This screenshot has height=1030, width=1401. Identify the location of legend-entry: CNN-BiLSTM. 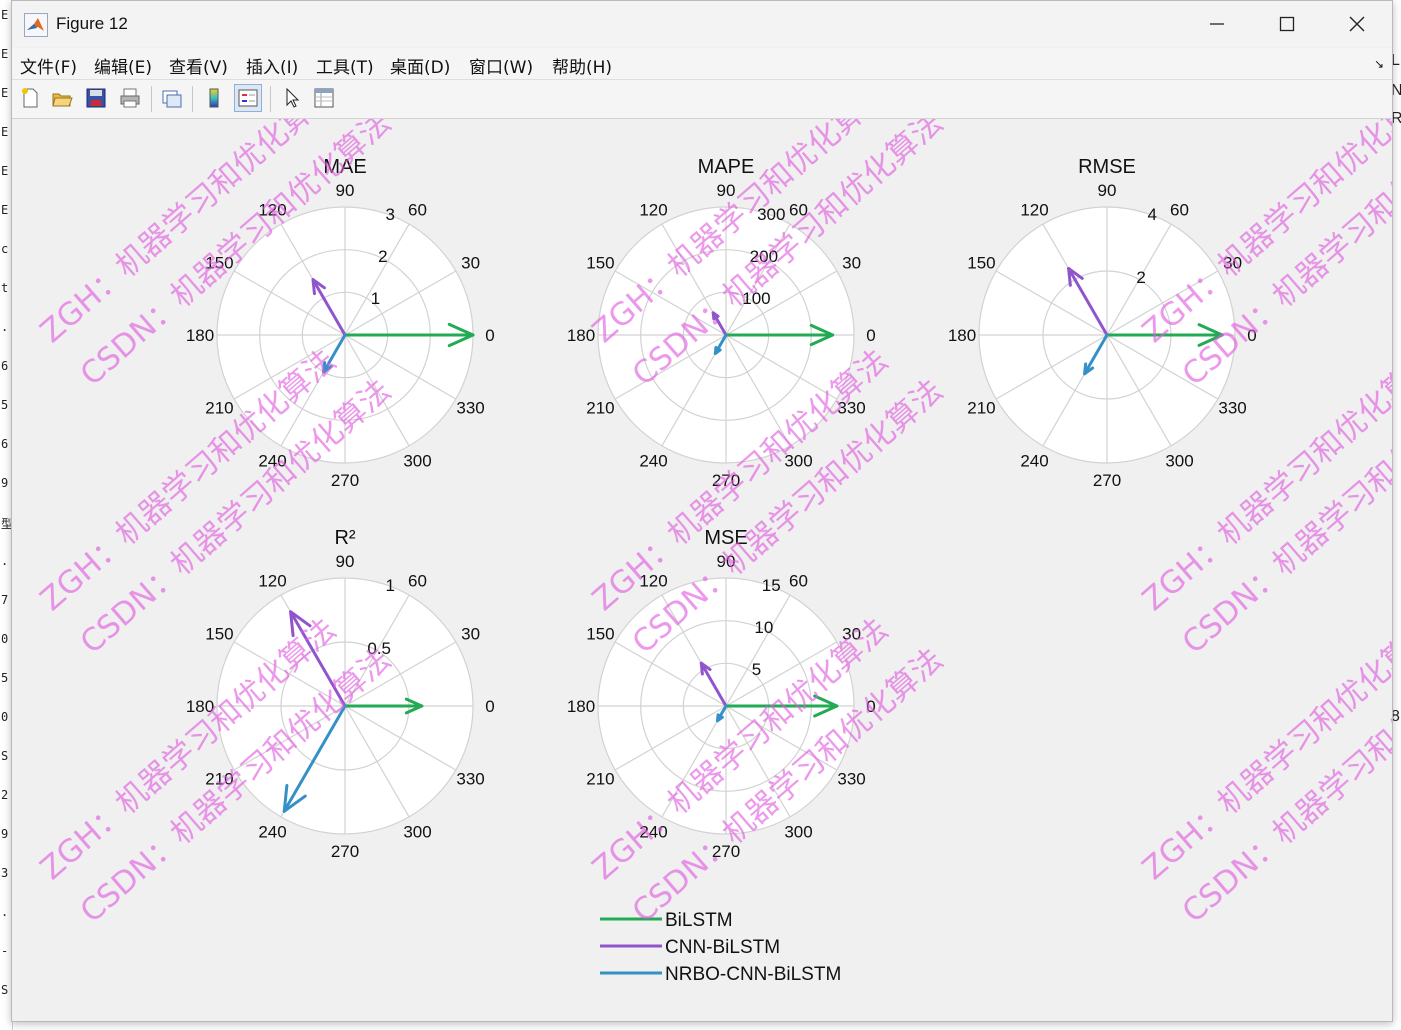
(722, 947).